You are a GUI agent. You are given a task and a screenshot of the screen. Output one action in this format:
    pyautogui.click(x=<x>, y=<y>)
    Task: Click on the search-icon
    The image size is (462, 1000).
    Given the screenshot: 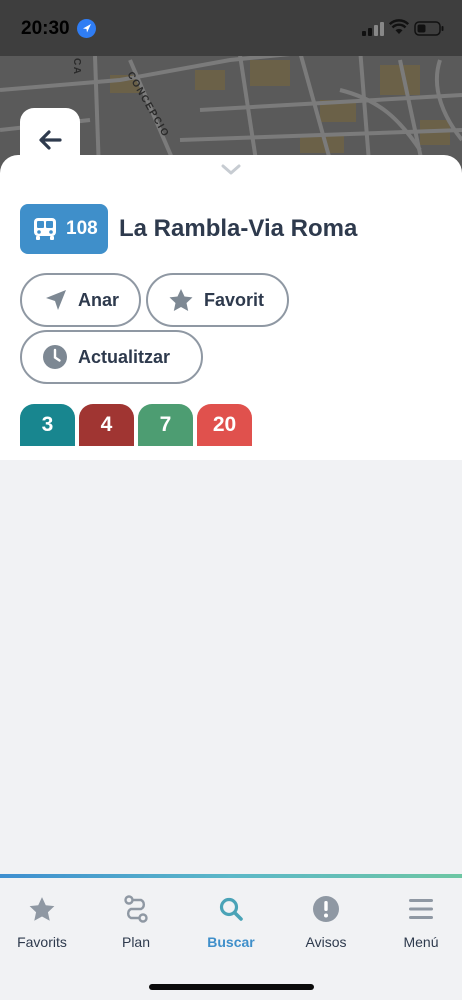 What is the action you would take?
    pyautogui.click(x=231, y=909)
    